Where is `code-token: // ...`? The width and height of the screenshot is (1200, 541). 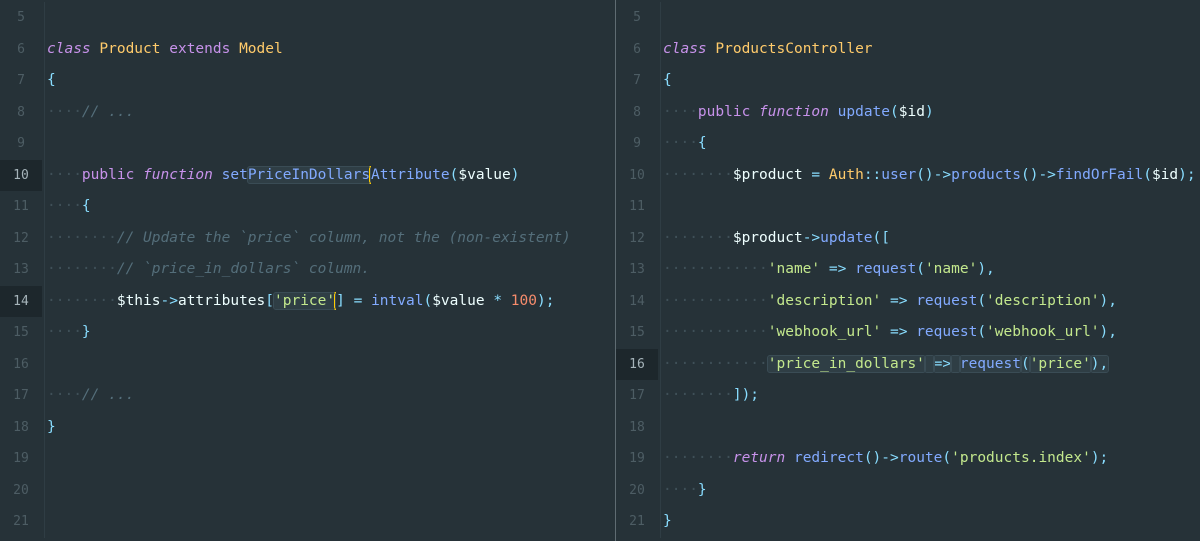
code-token: // ... is located at coordinates (108, 111).